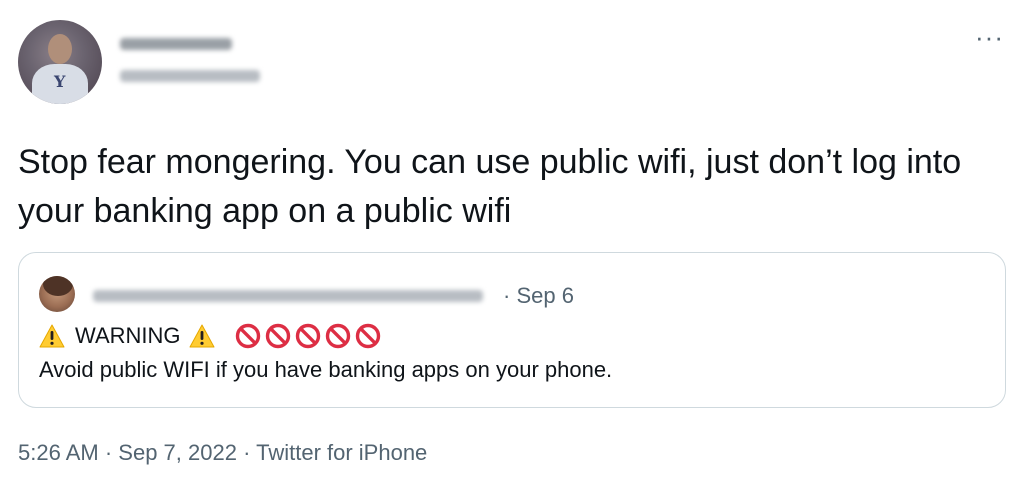 Image resolution: width=1035 pixels, height=494 pixels. I want to click on author-avatar: Y, so click(60, 62).